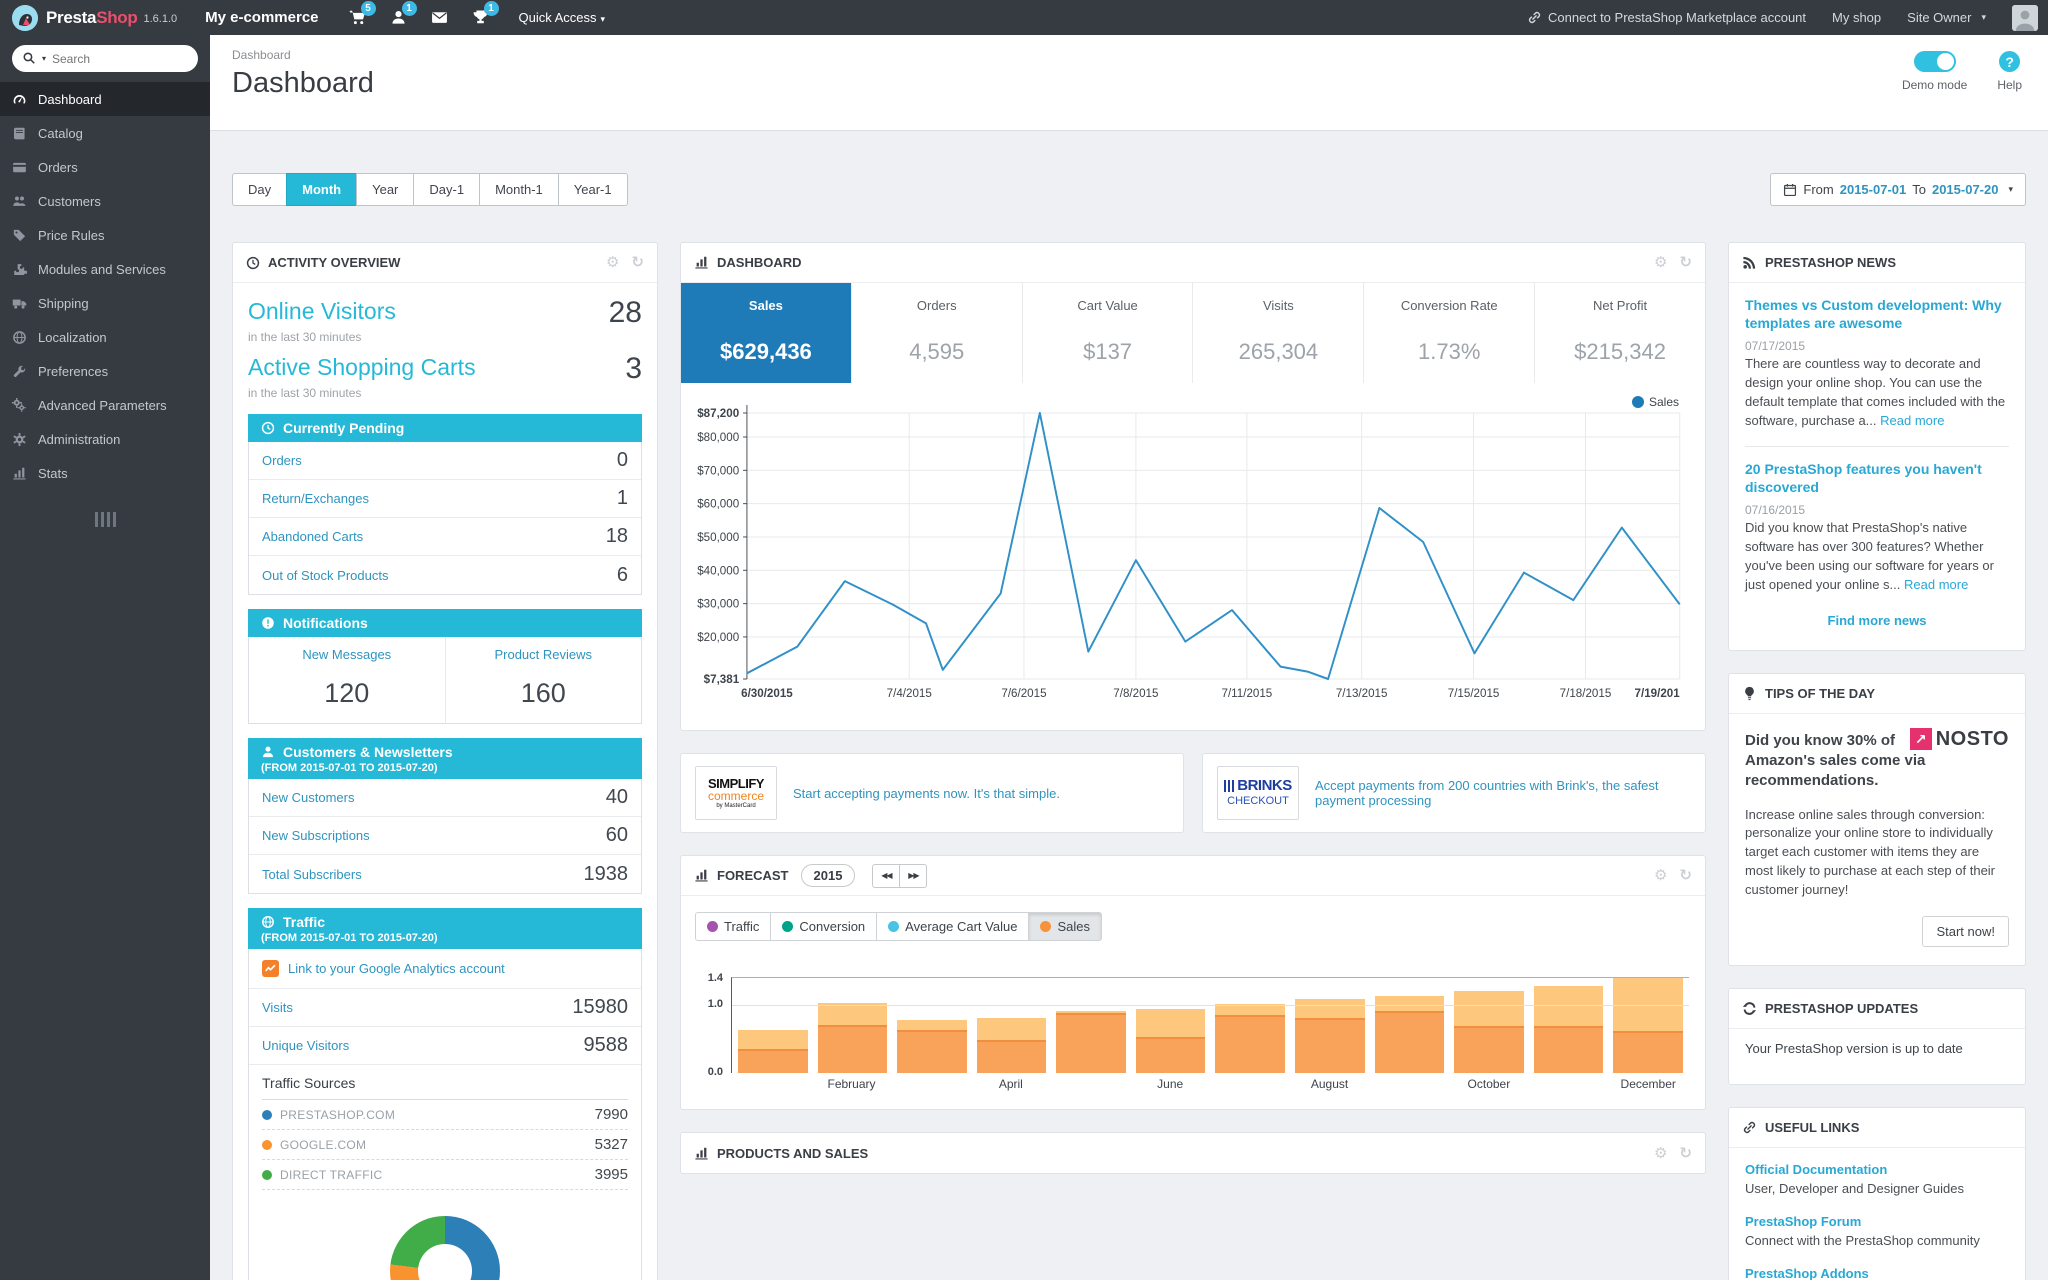  I want to click on orders-link: Orders, so click(282, 460).